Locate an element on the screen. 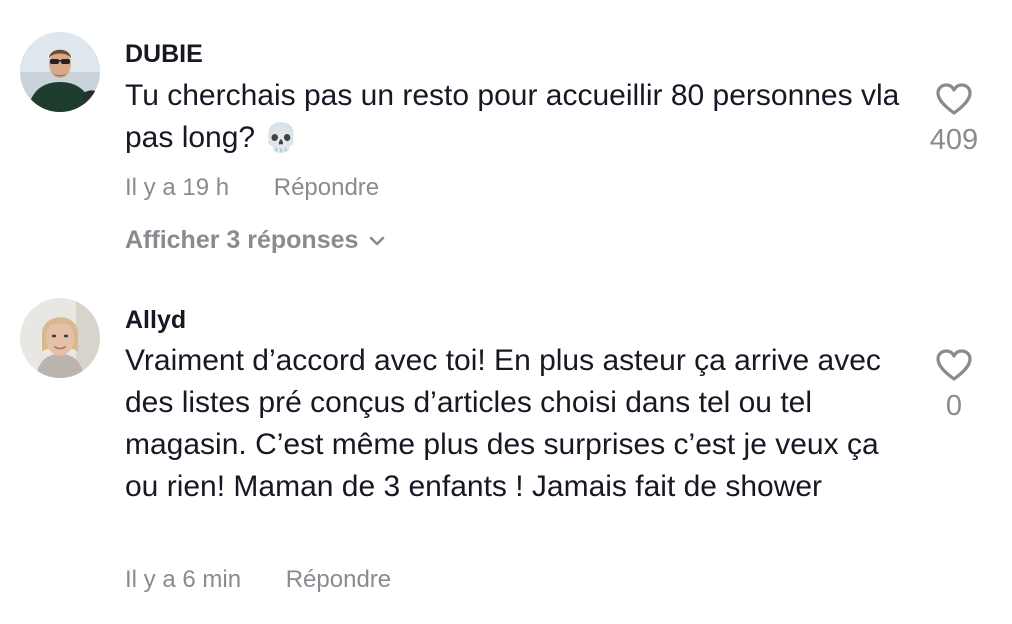  like-count: 0 is located at coordinates (954, 406).